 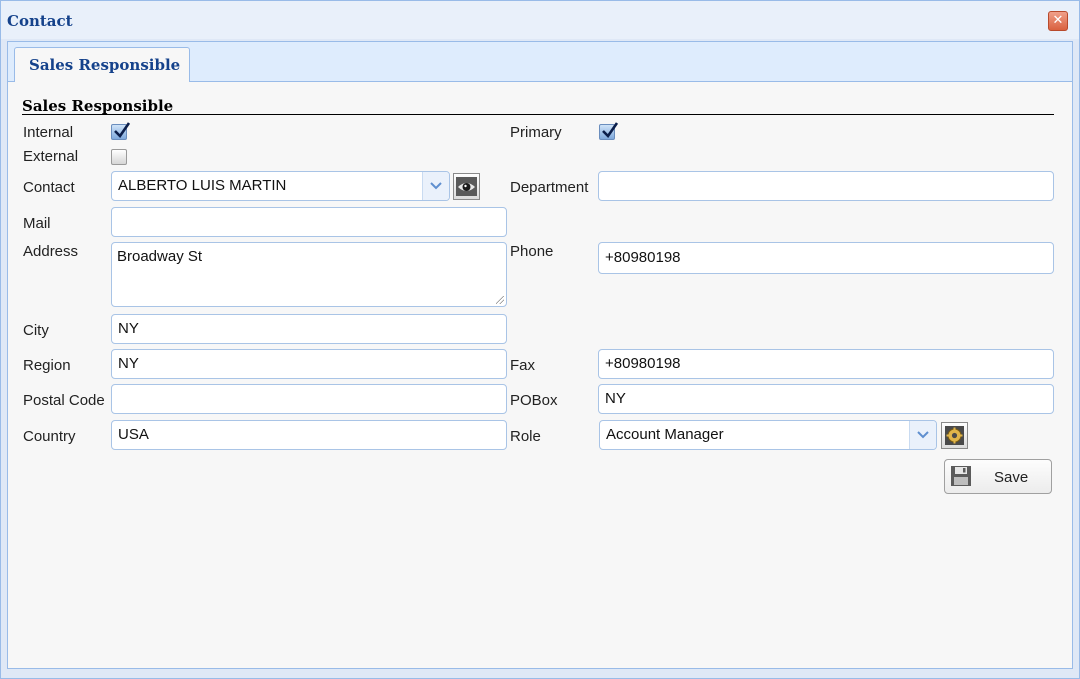 What do you see at coordinates (826, 186) in the screenshot?
I see `department-field` at bounding box center [826, 186].